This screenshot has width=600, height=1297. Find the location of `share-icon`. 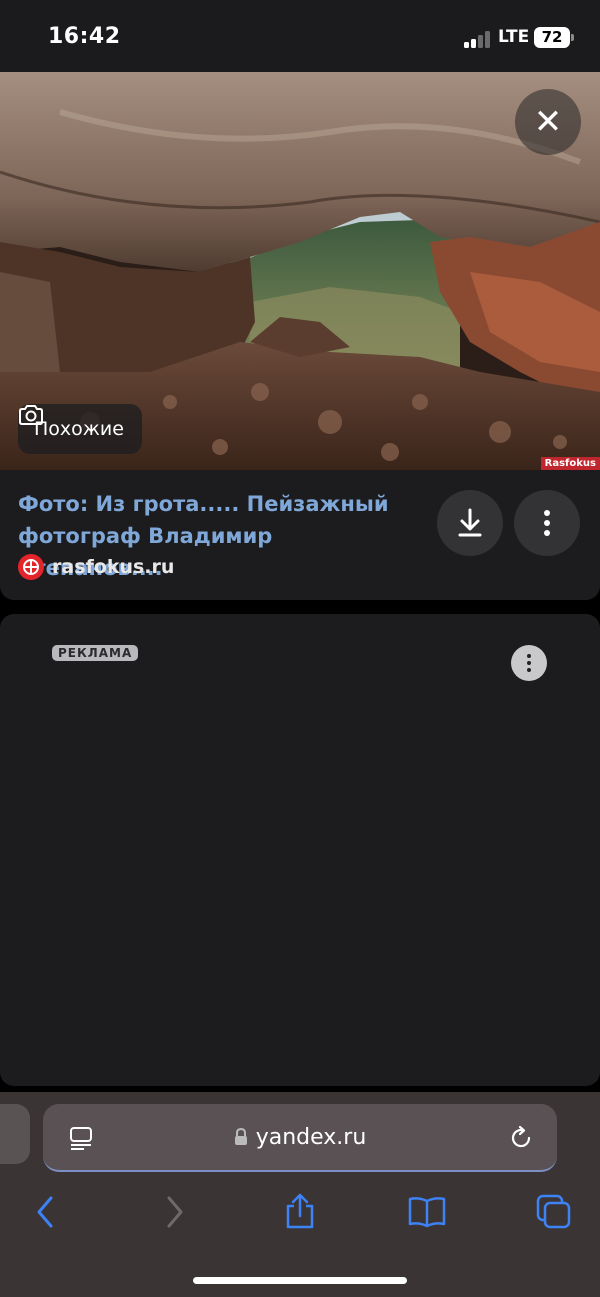

share-icon is located at coordinates (300, 1211).